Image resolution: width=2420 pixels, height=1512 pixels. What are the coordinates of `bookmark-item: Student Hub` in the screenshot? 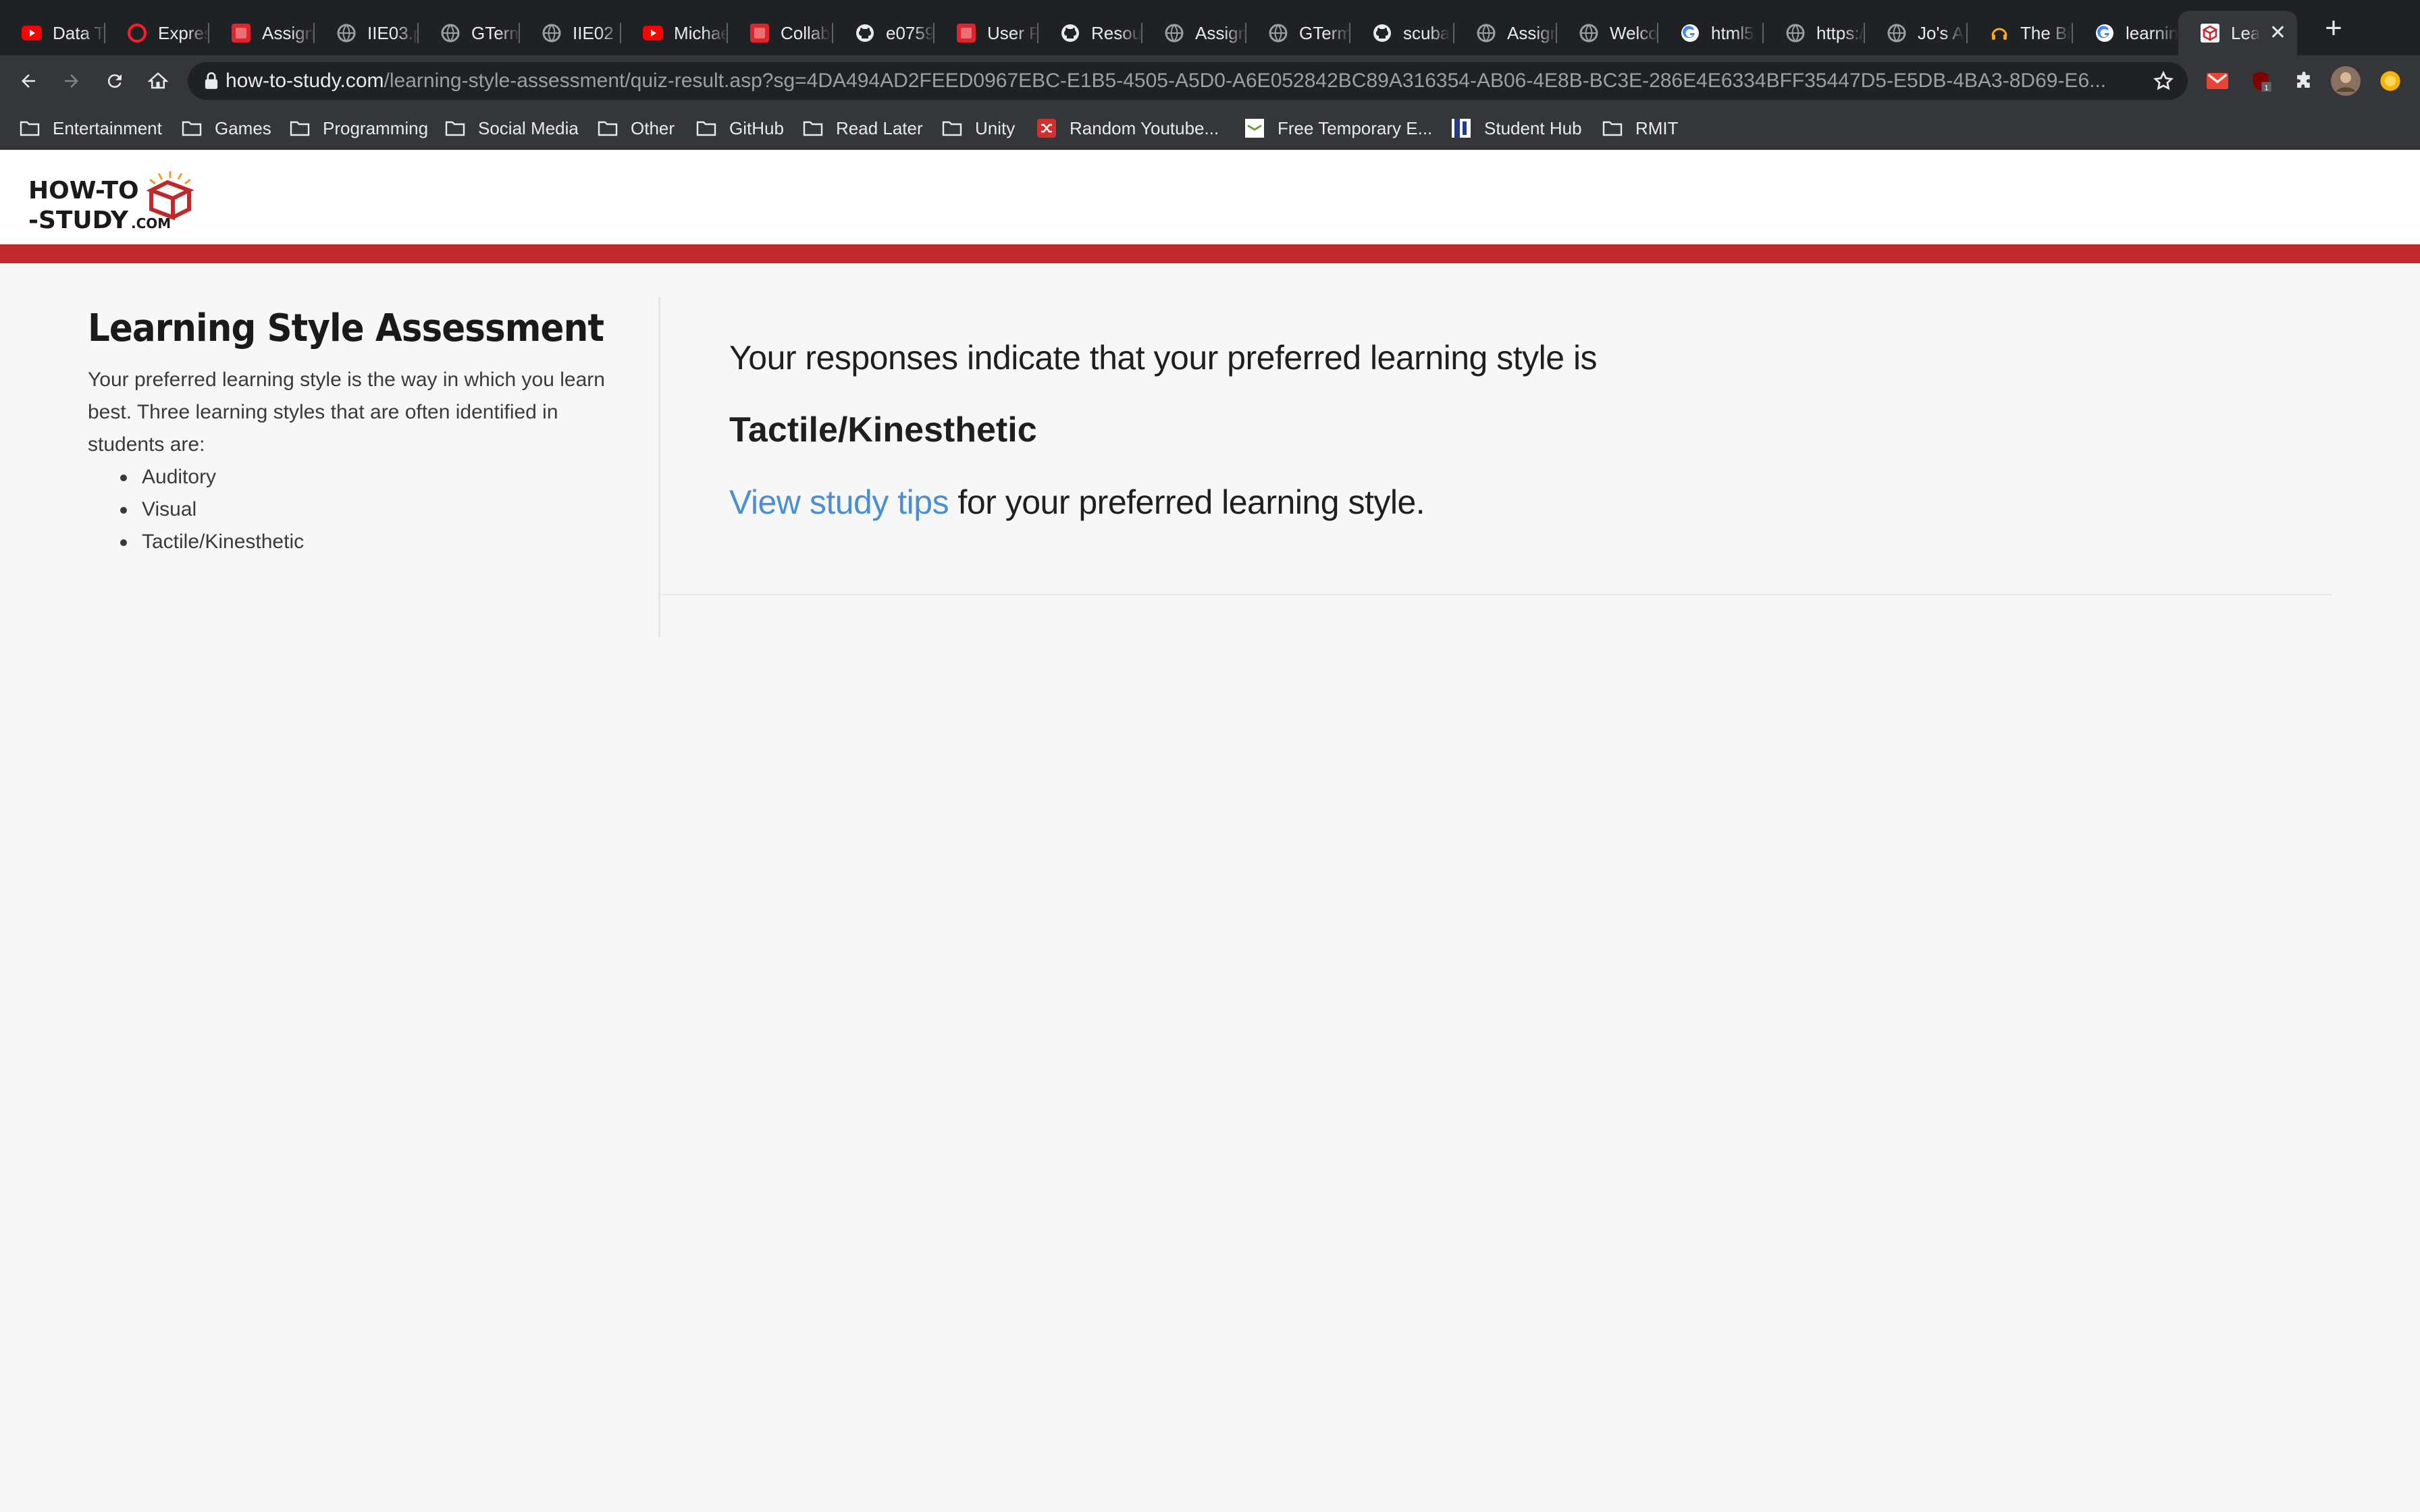 It's located at (1516, 128).